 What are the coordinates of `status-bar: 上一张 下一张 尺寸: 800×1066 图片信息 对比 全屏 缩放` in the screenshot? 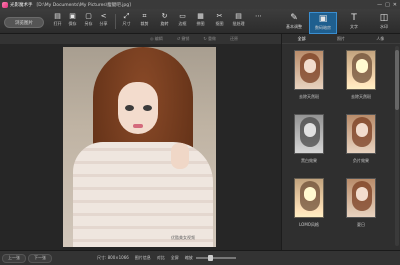 It's located at (200, 257).